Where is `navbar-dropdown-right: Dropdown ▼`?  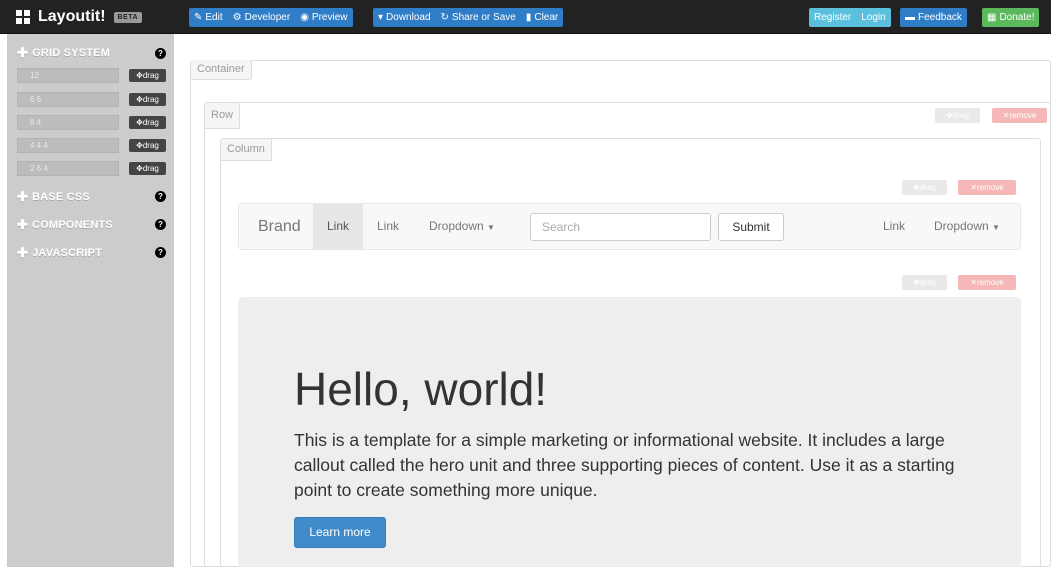
navbar-dropdown-right: Dropdown ▼ is located at coordinates (967, 226).